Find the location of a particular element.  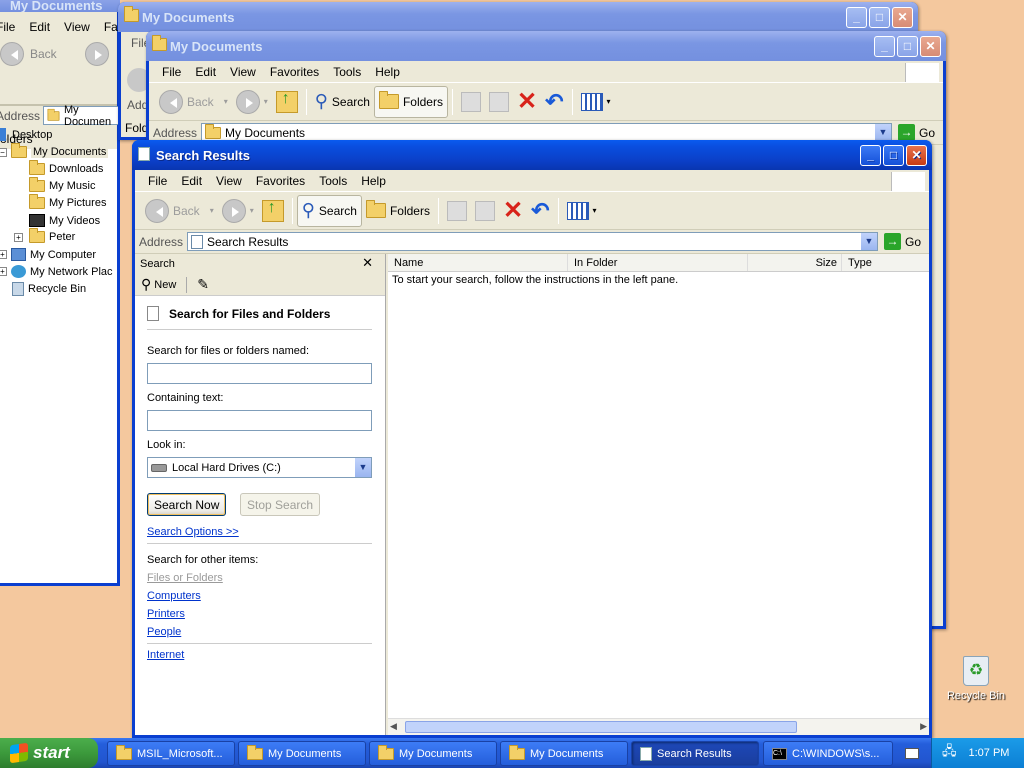

column-name: Name is located at coordinates (478, 262).